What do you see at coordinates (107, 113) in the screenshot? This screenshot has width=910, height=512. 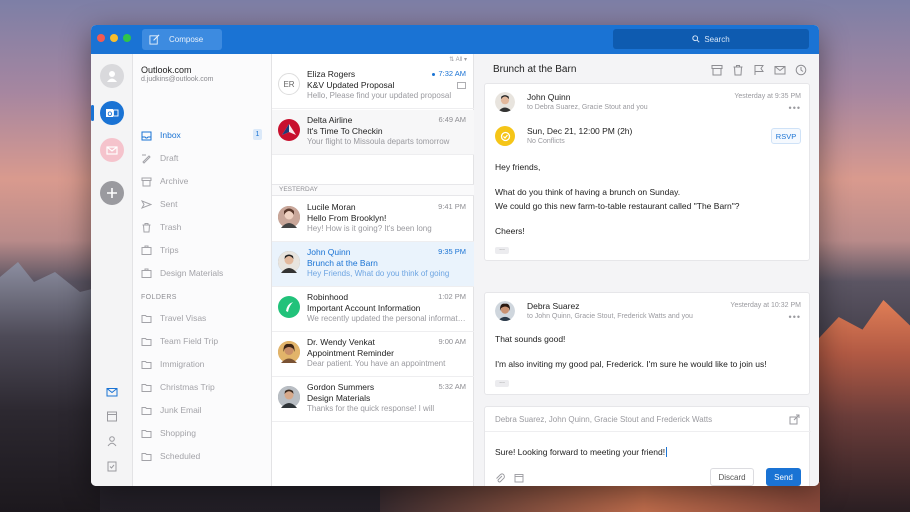 I see `outlook-account-button: O` at bounding box center [107, 113].